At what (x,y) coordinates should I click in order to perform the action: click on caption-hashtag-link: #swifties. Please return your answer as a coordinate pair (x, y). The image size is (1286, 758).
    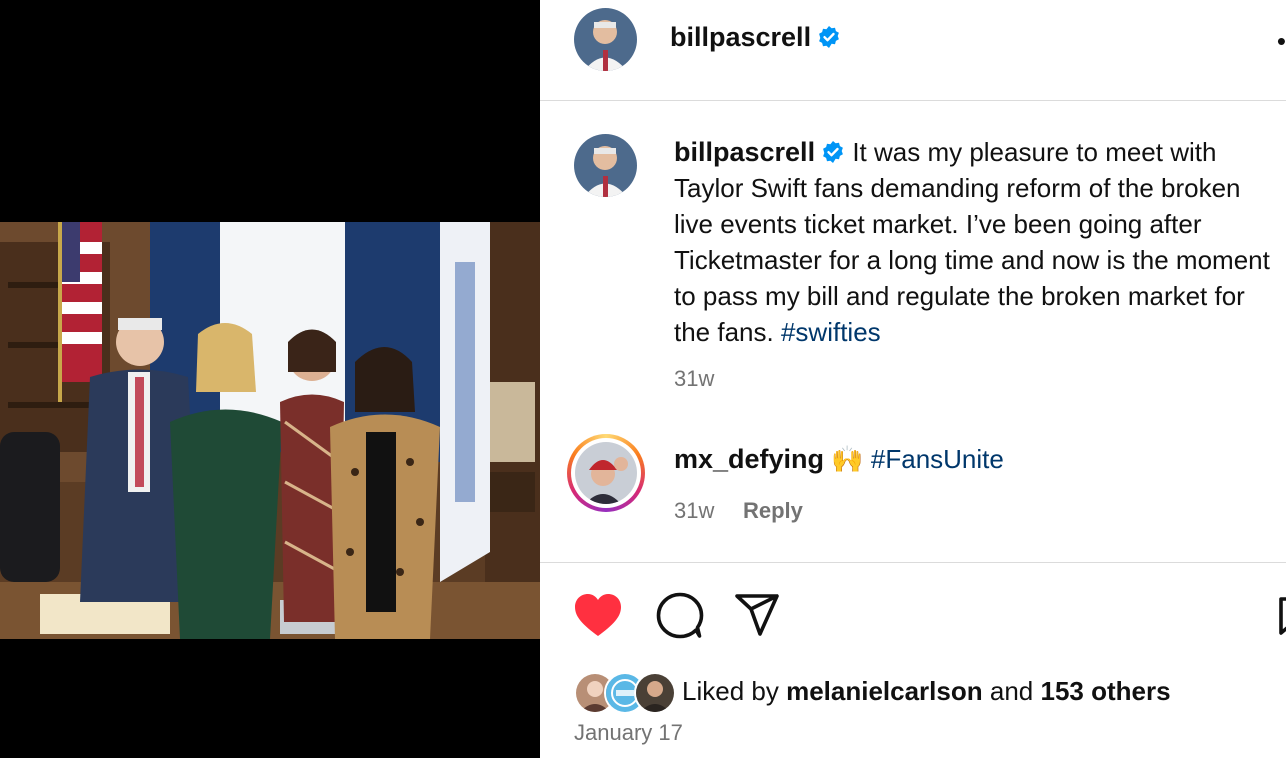
    Looking at the image, I should click on (831, 332).